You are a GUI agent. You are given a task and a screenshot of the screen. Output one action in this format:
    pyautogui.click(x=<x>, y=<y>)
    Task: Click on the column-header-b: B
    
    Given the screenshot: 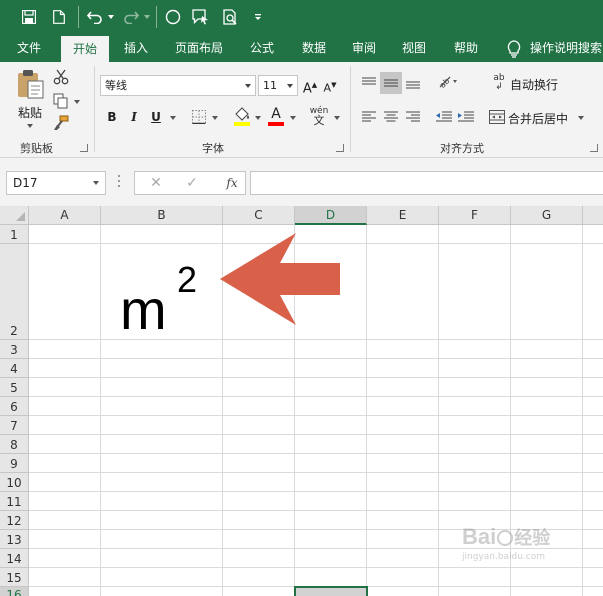 What is the action you would take?
    pyautogui.click(x=162, y=215)
    